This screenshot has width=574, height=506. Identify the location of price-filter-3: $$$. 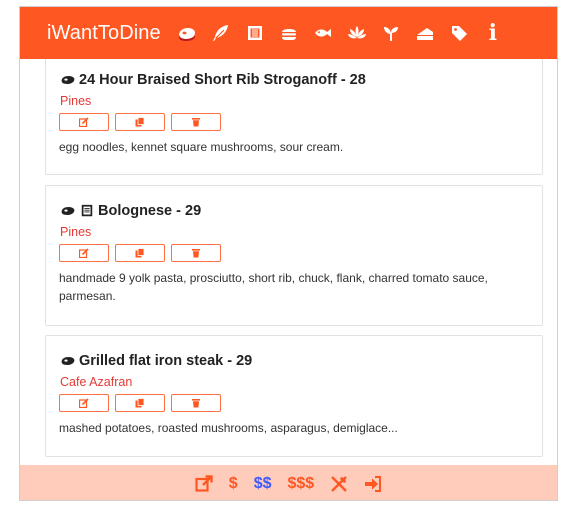
(301, 484).